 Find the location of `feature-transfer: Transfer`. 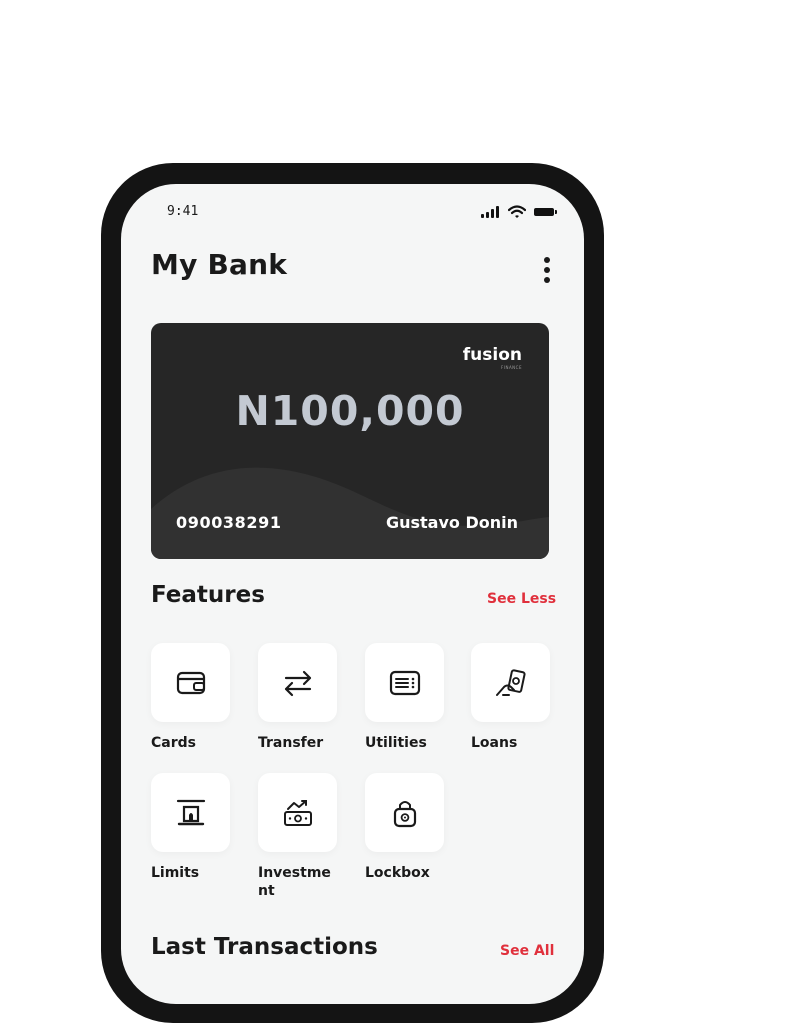

feature-transfer: Transfer is located at coordinates (301, 697).